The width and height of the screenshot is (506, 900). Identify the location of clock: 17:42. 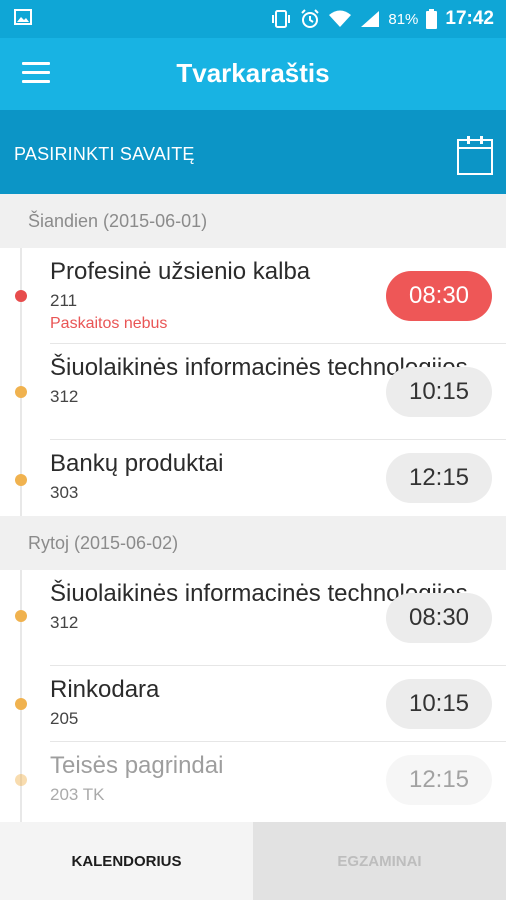
(469, 18).